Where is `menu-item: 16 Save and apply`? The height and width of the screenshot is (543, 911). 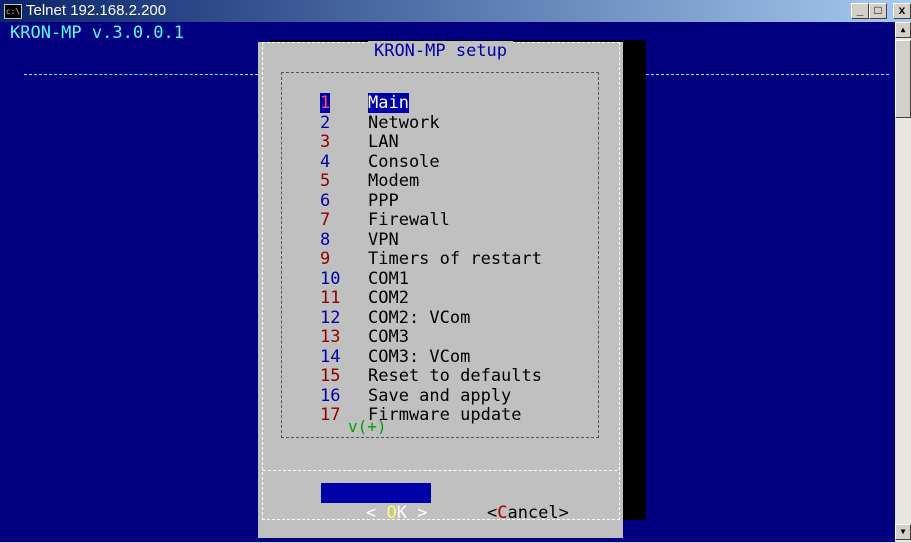 menu-item: 16 Save and apply is located at coordinates (440, 396).